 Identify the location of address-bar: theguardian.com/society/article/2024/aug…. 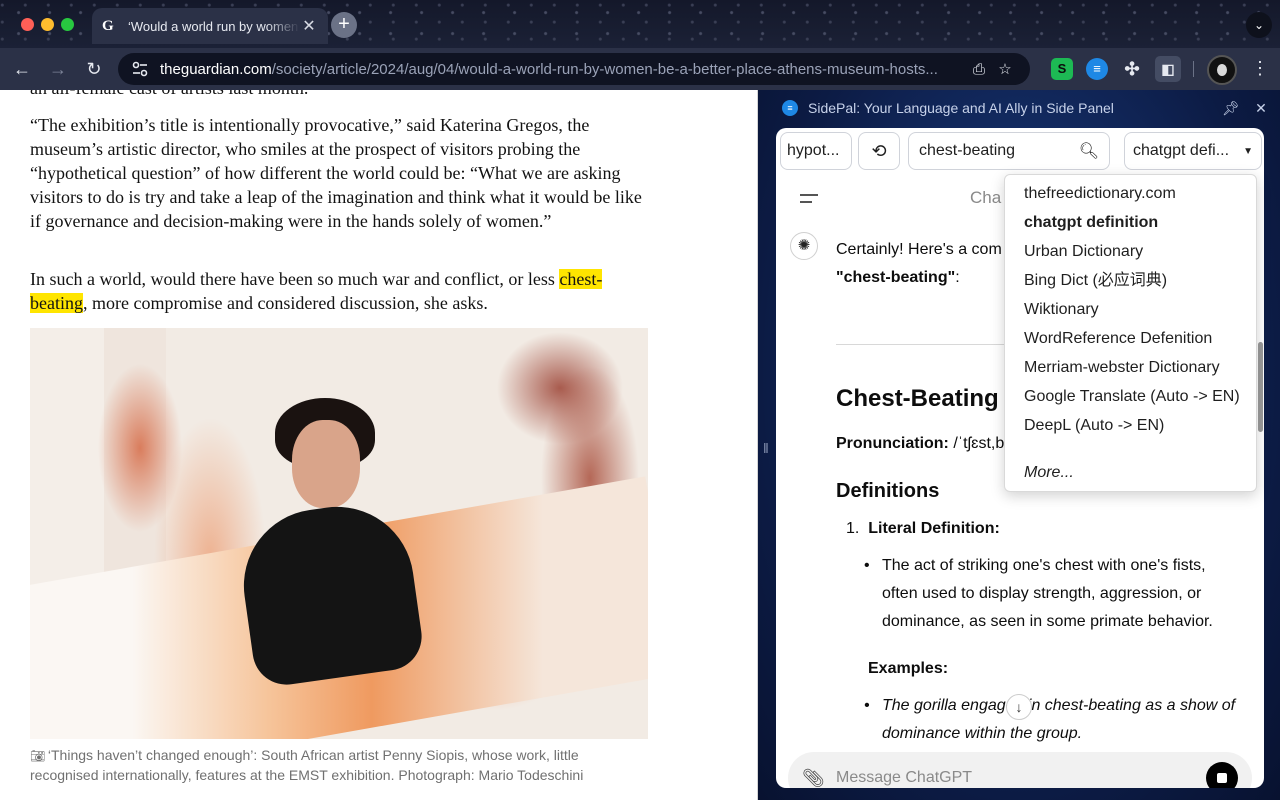
(574, 69).